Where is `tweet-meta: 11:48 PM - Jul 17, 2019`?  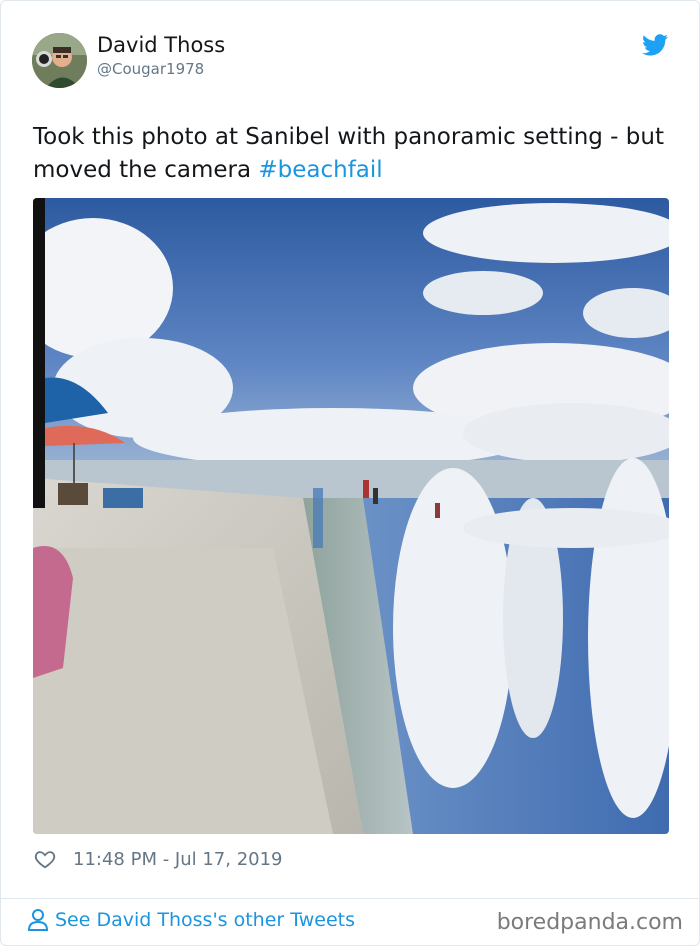 tweet-meta: 11:48 PM - Jul 17, 2019 is located at coordinates (158, 859).